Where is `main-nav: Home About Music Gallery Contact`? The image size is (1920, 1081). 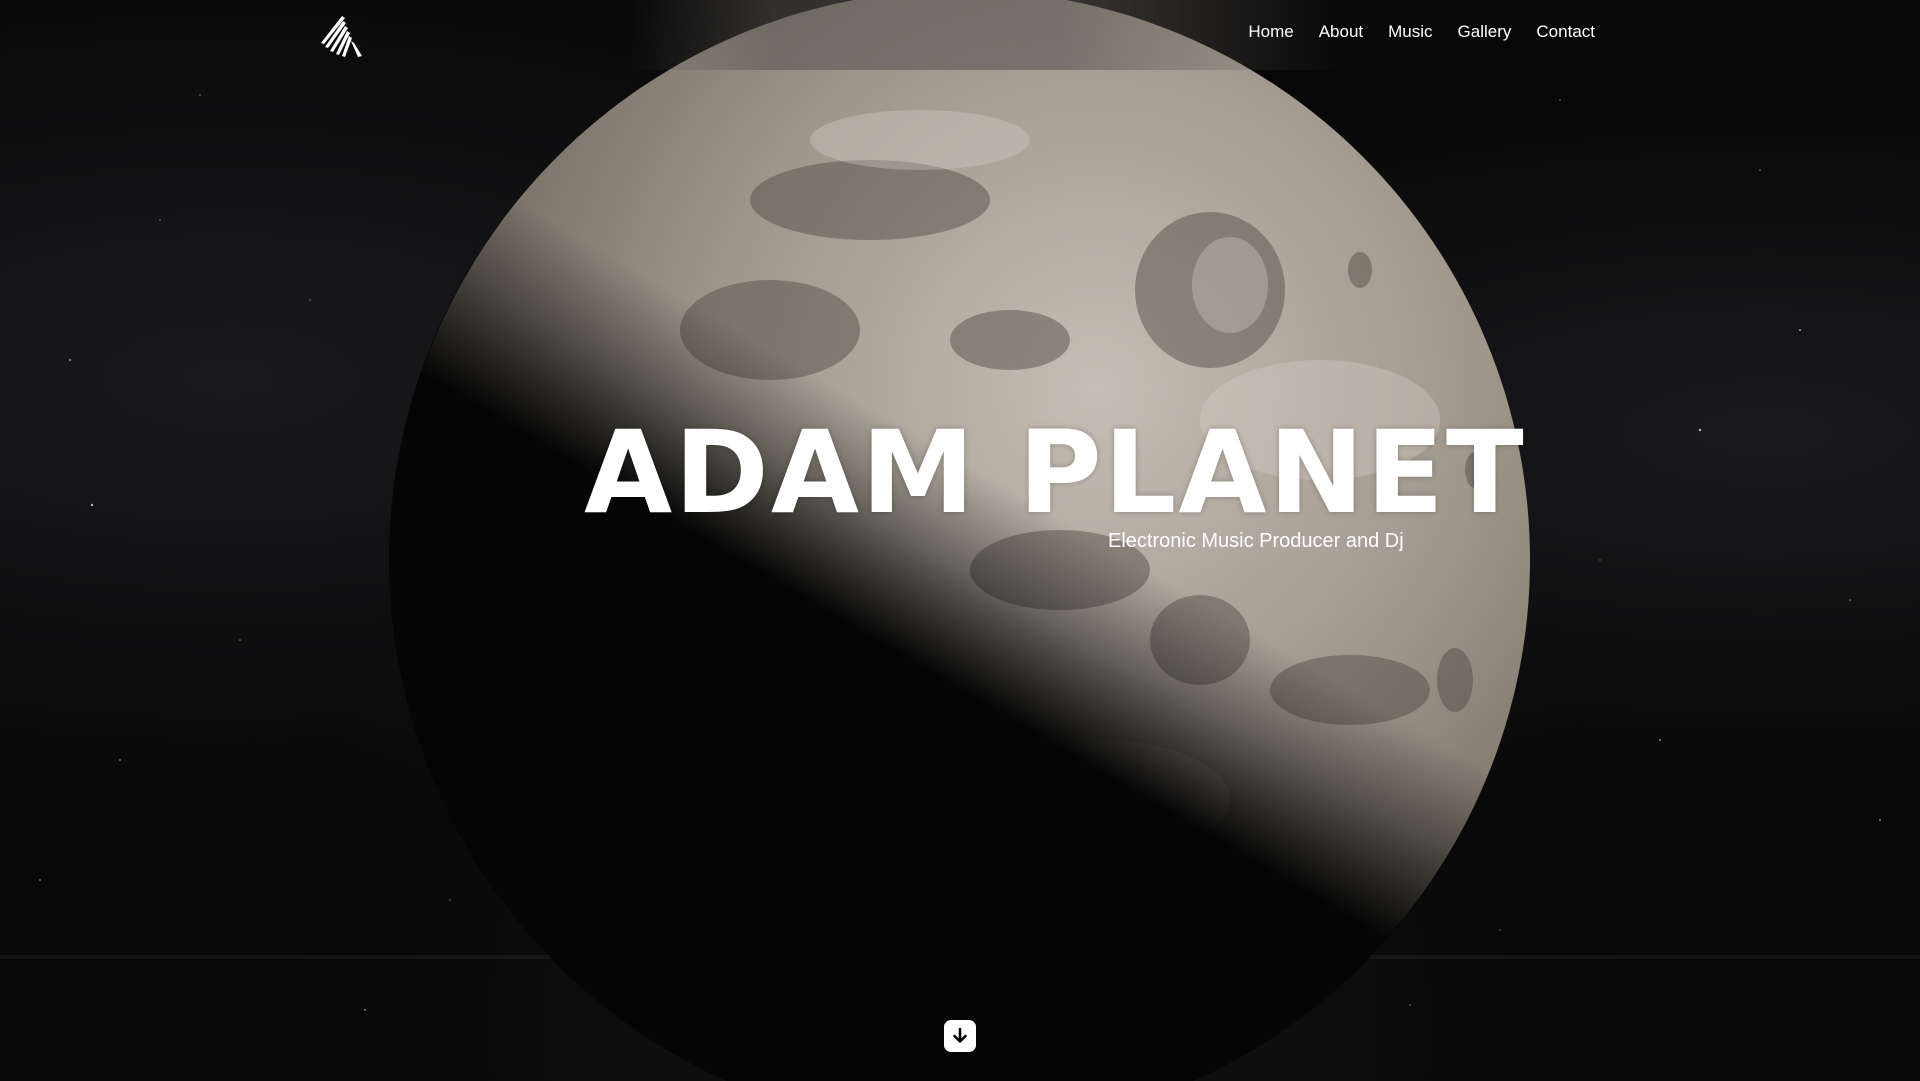 main-nav: Home About Music Gallery Contact is located at coordinates (1421, 32).